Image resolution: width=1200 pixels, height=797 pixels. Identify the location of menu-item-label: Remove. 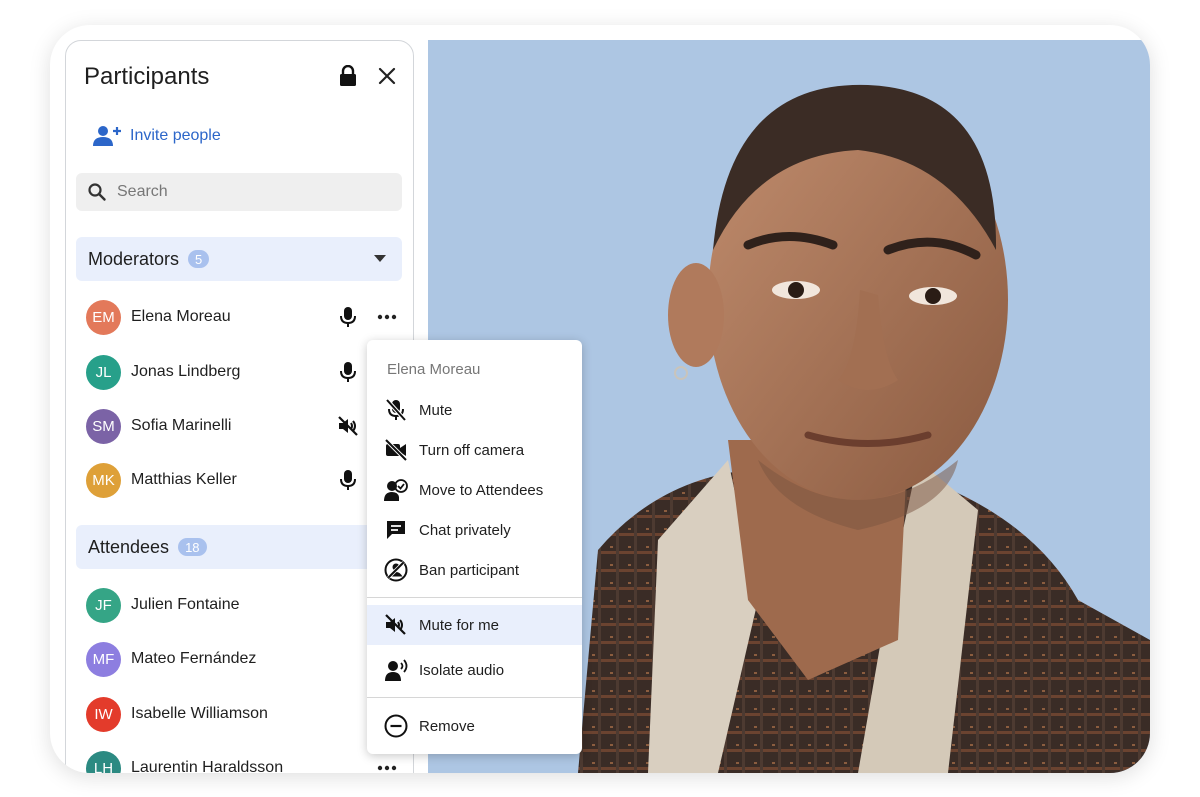
(447, 726).